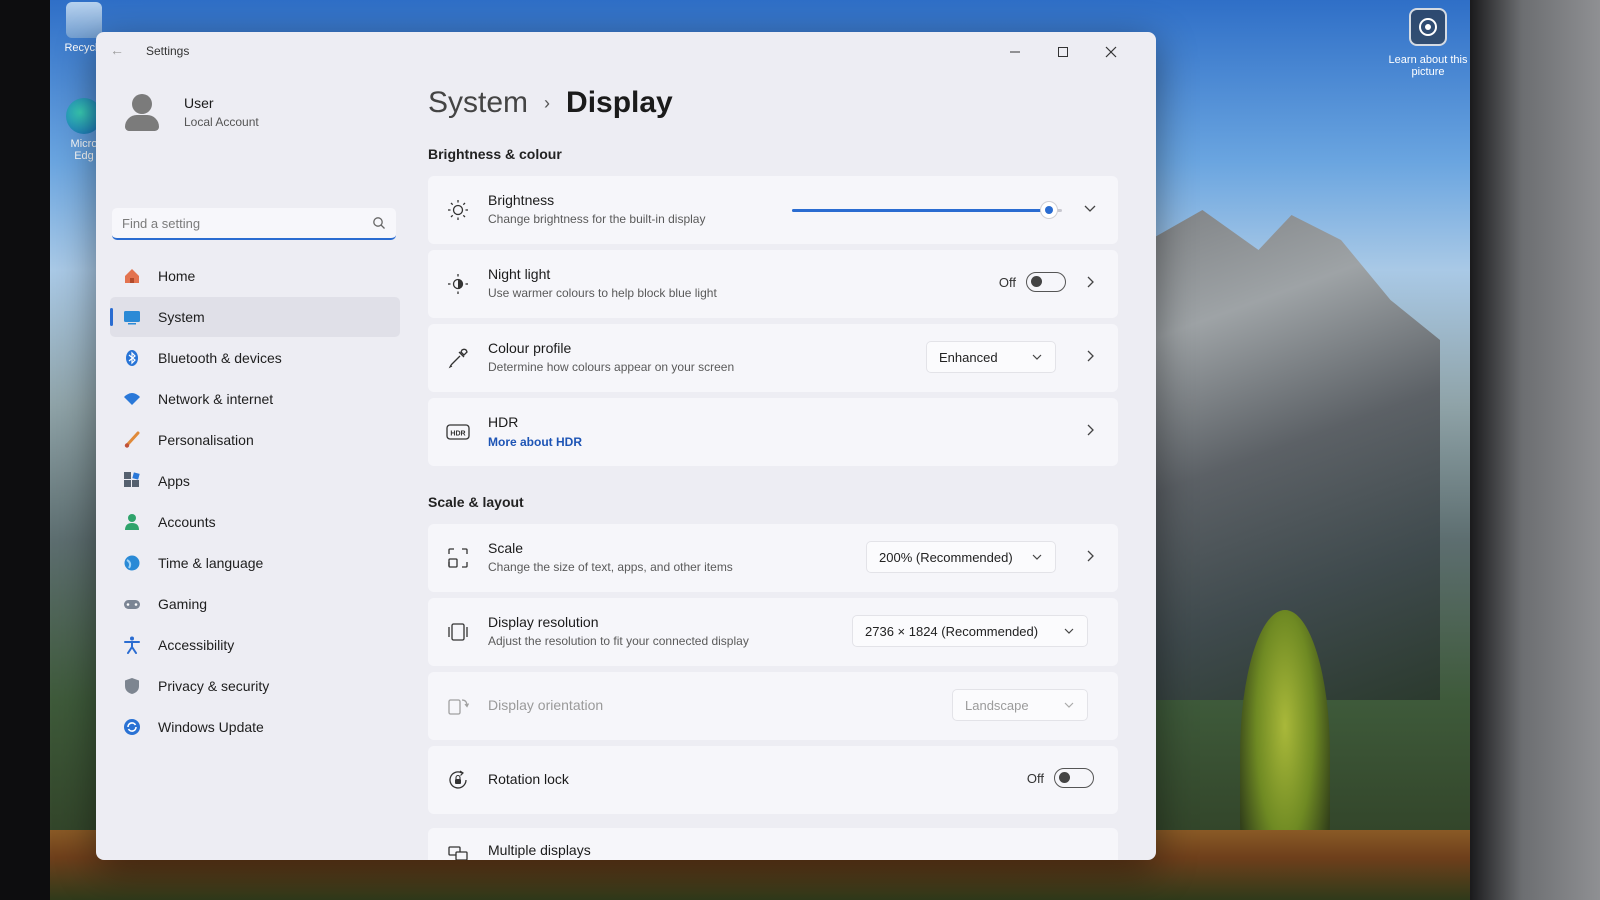  Describe the element at coordinates (255, 481) in the screenshot. I see `sidebar-item-apps: Apps` at that location.